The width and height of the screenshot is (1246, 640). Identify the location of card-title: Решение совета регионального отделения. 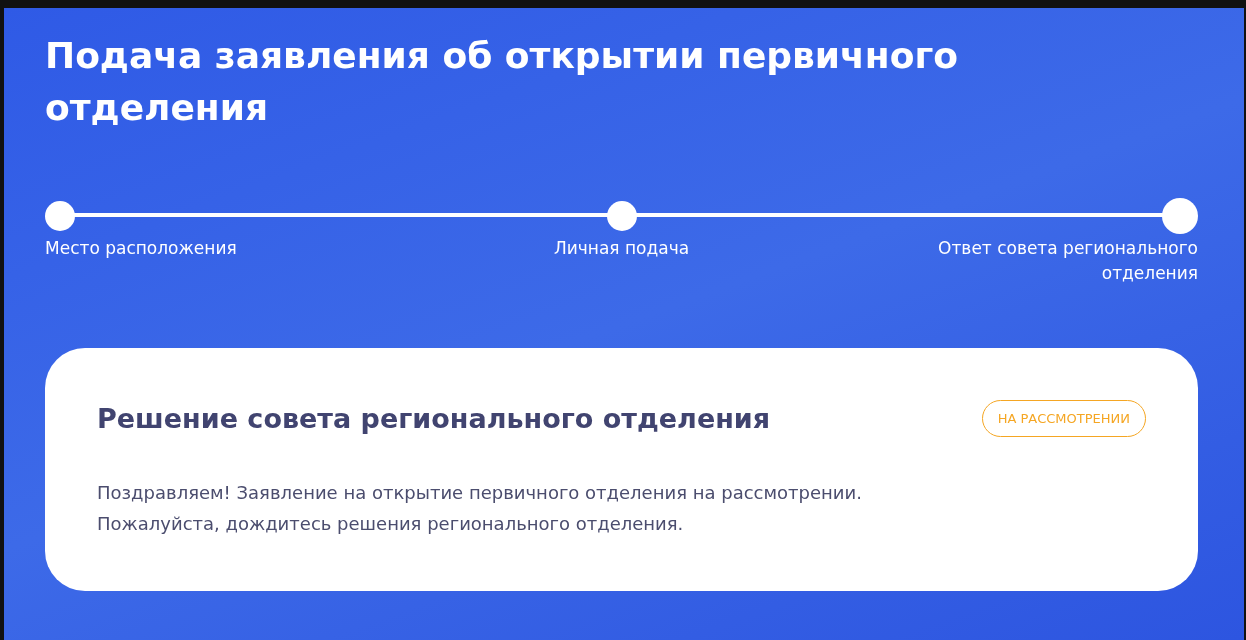
(434, 418).